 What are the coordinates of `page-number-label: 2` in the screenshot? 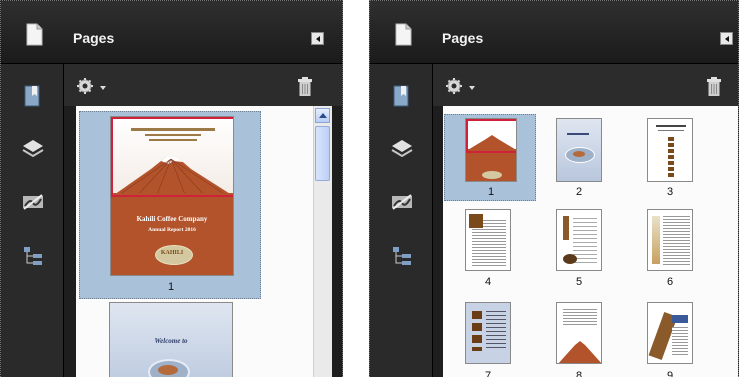 It's located at (579, 192).